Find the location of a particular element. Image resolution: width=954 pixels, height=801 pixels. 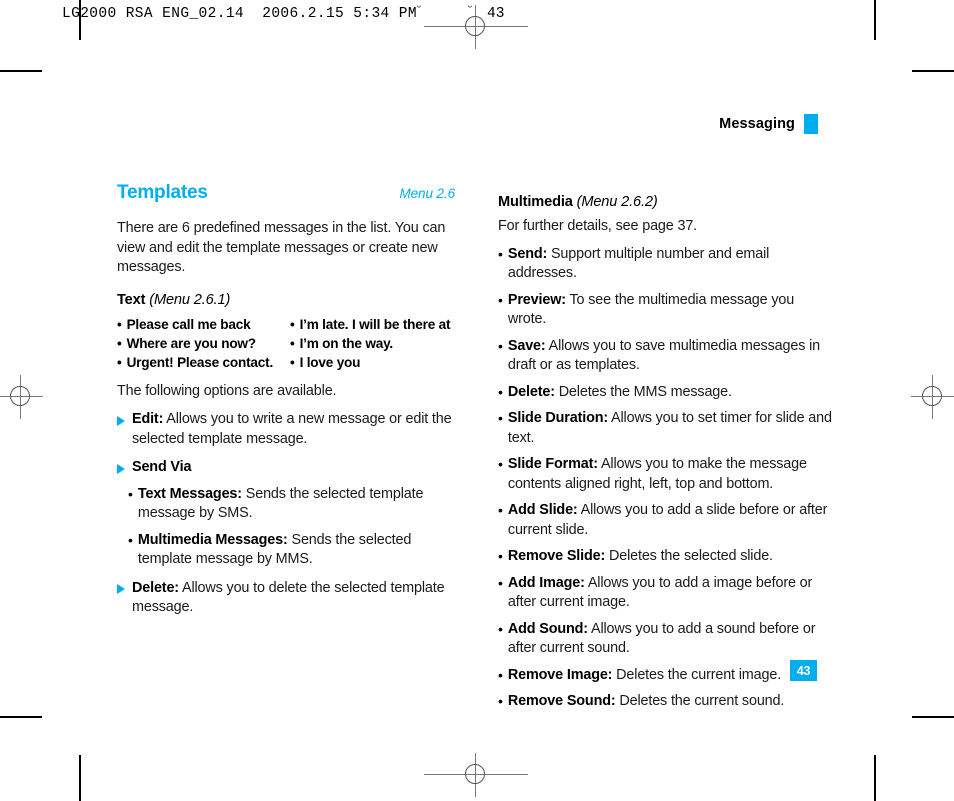

section-menu-code: Menu 2.6 is located at coordinates (427, 193).